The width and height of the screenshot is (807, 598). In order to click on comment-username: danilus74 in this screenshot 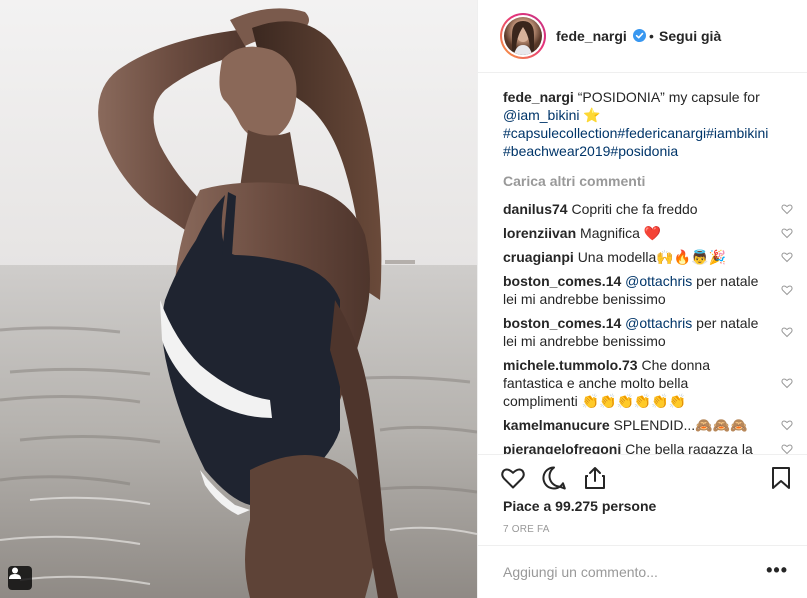, I will do `click(535, 209)`.